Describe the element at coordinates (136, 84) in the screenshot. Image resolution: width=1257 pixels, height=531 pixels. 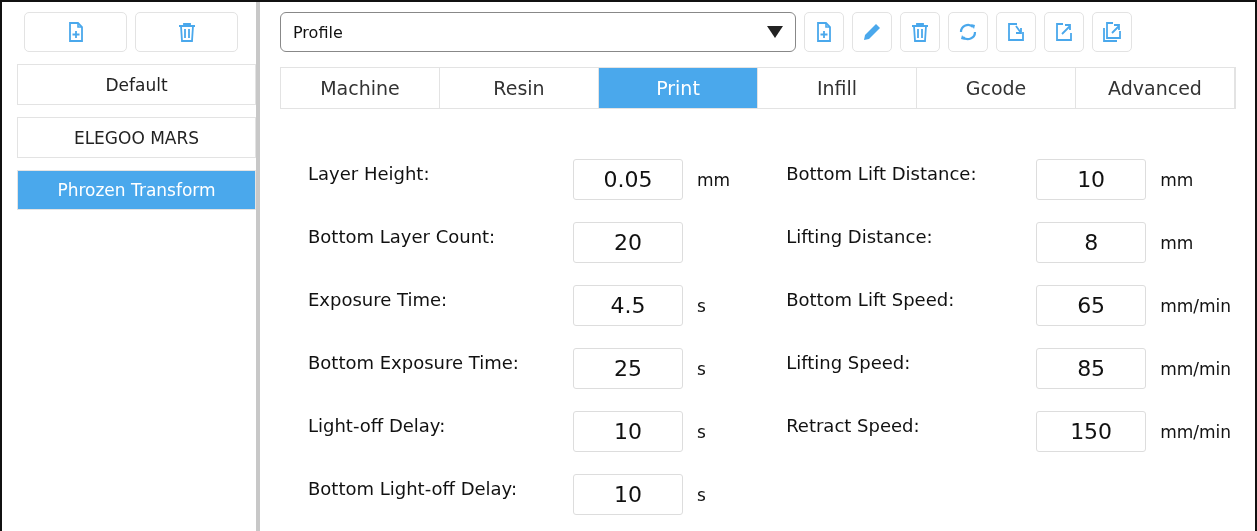
I see `profile-item: Default` at that location.